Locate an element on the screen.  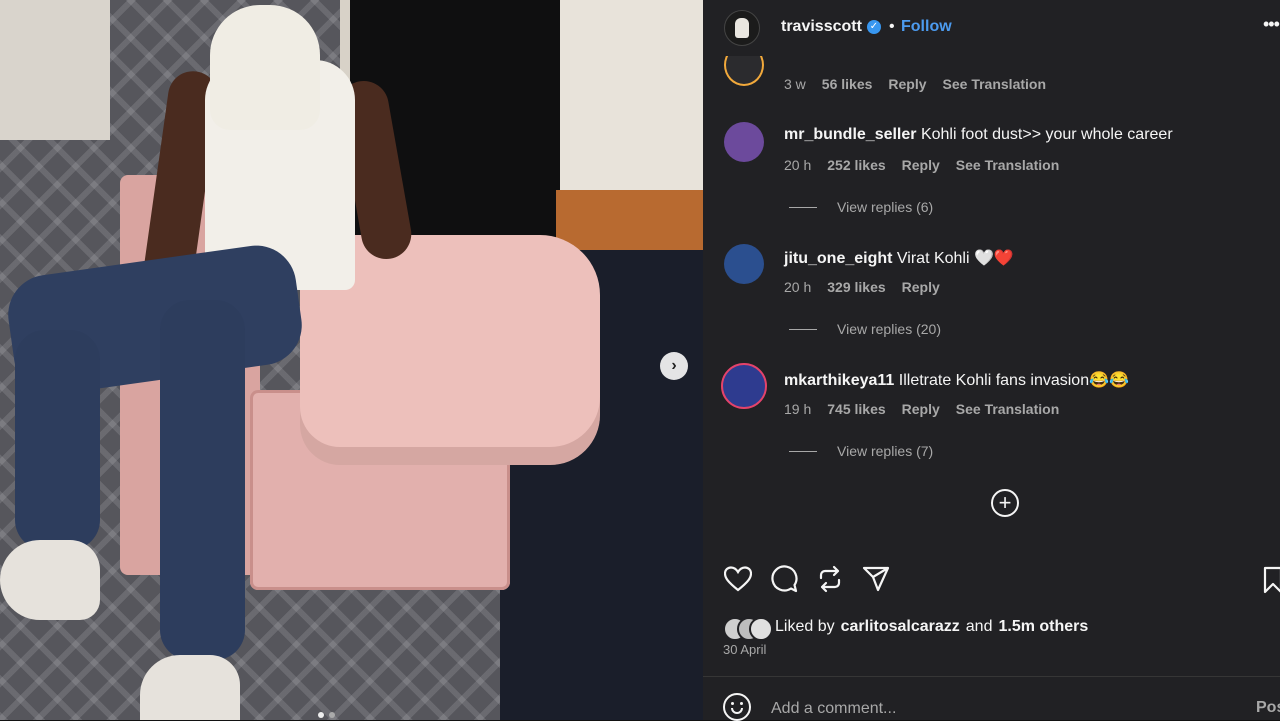
chevron-right-icon: › is located at coordinates (674, 365).